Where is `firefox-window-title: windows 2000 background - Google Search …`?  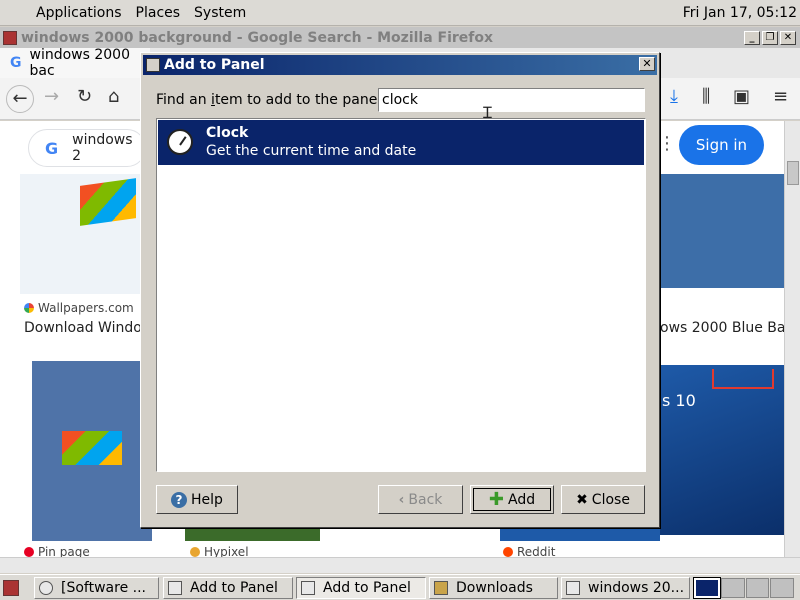
firefox-window-title: windows 2000 background - Google Search … is located at coordinates (257, 37).